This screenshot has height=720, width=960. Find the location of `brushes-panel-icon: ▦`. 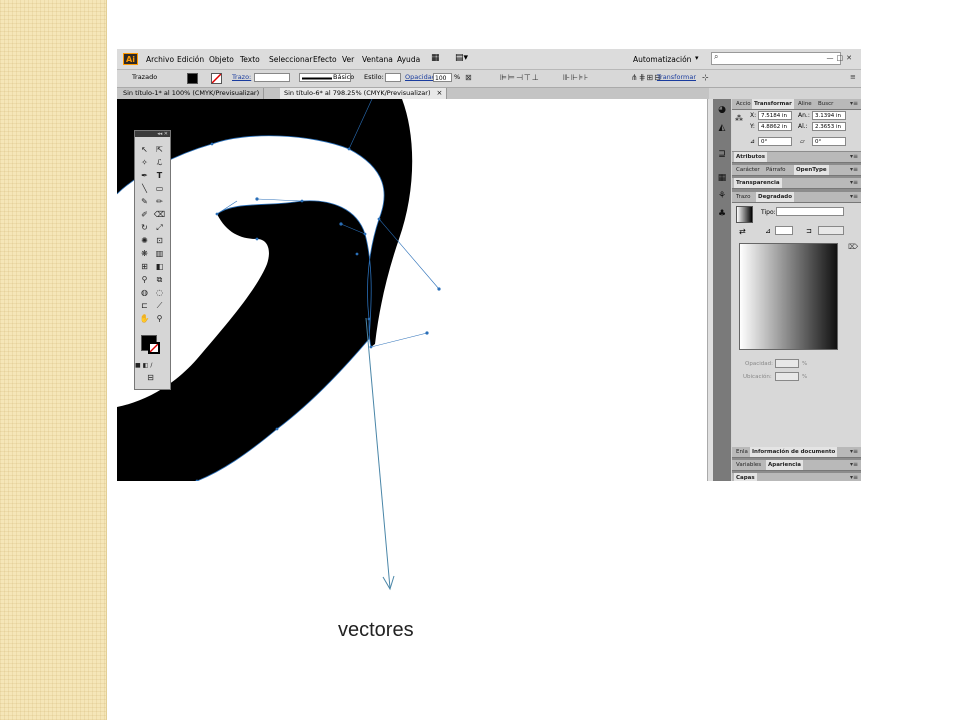

brushes-panel-icon: ▦ is located at coordinates (722, 178).